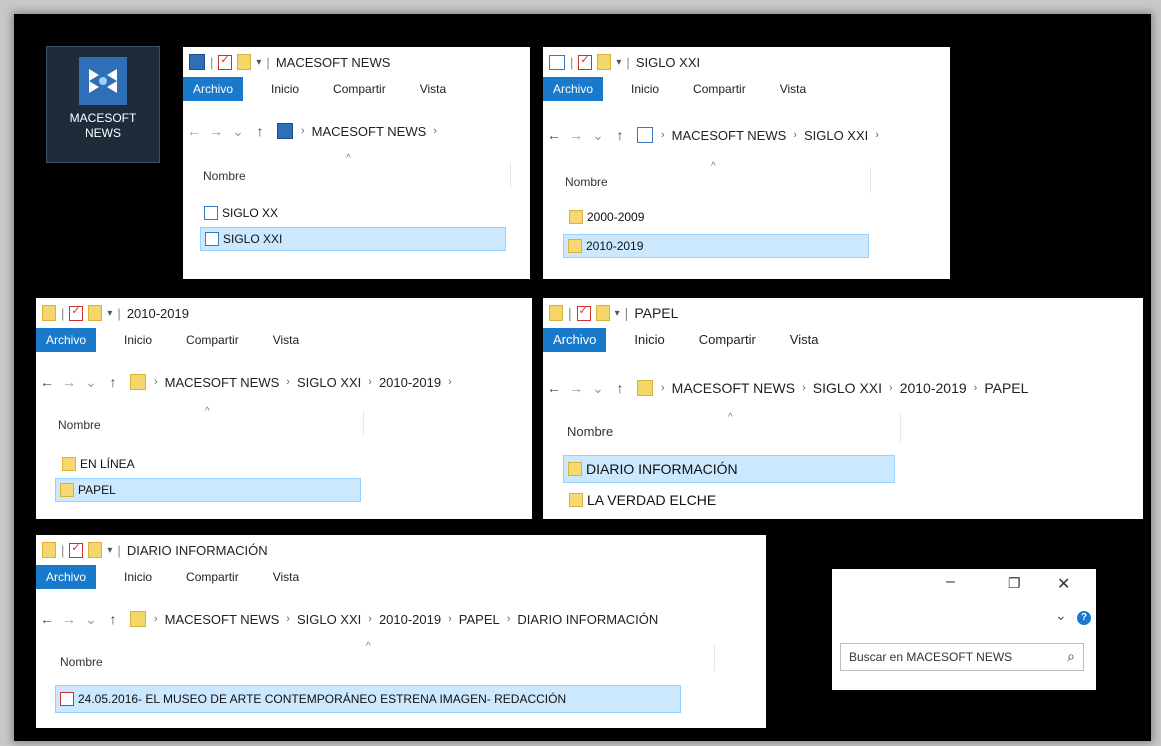 The width and height of the screenshot is (1161, 746). What do you see at coordinates (950, 582) in the screenshot?
I see `minimize-button: –` at bounding box center [950, 582].